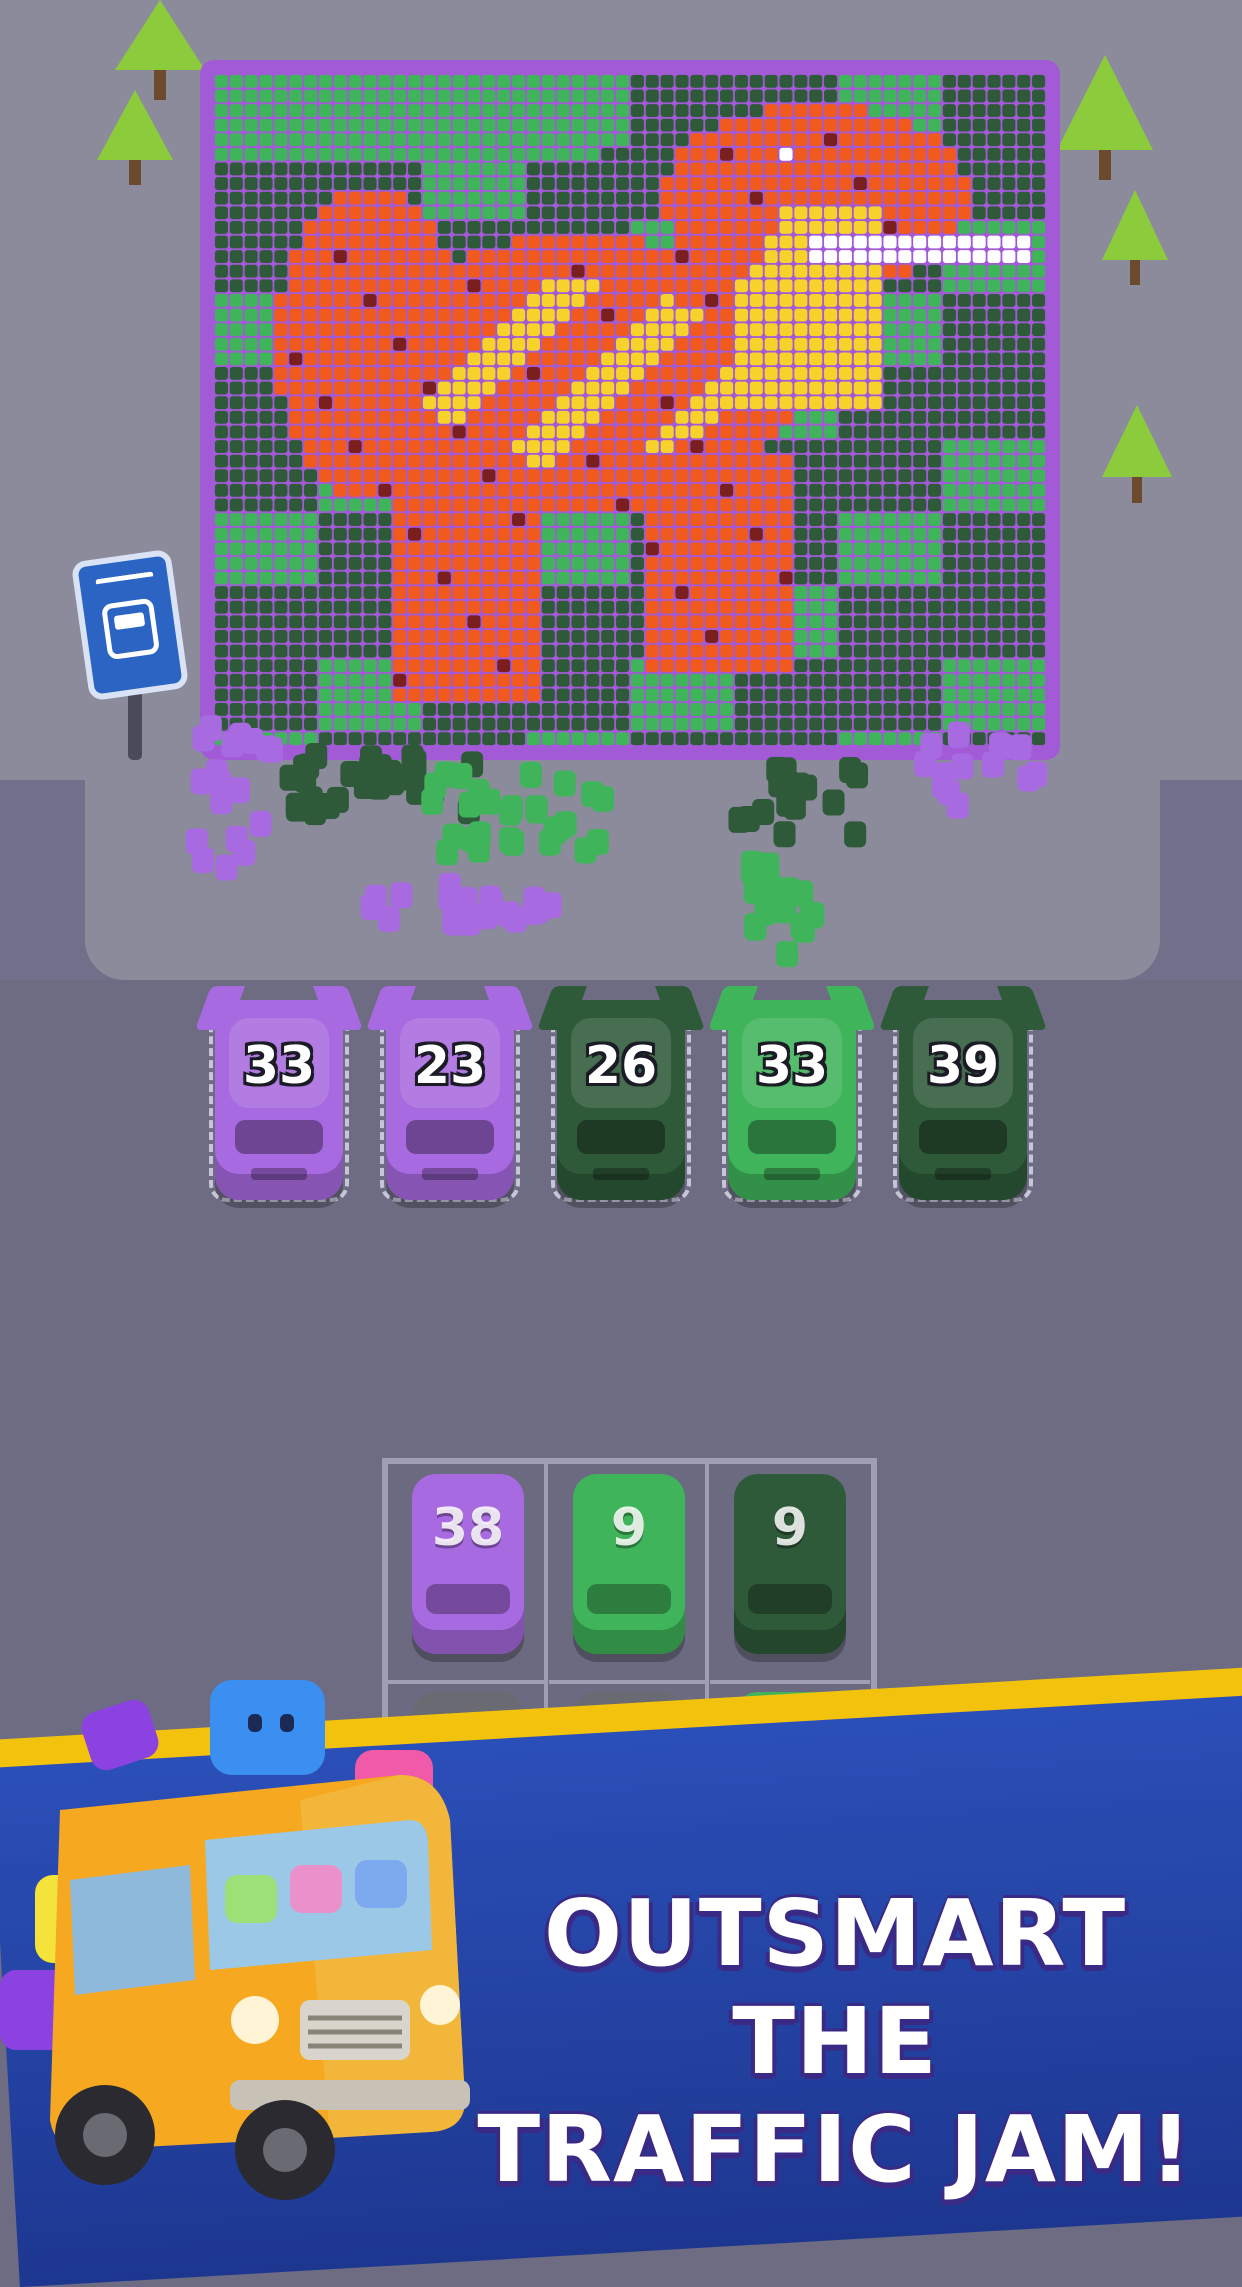  What do you see at coordinates (621, 1093) in the screenshot?
I see `loading-car: 26` at bounding box center [621, 1093].